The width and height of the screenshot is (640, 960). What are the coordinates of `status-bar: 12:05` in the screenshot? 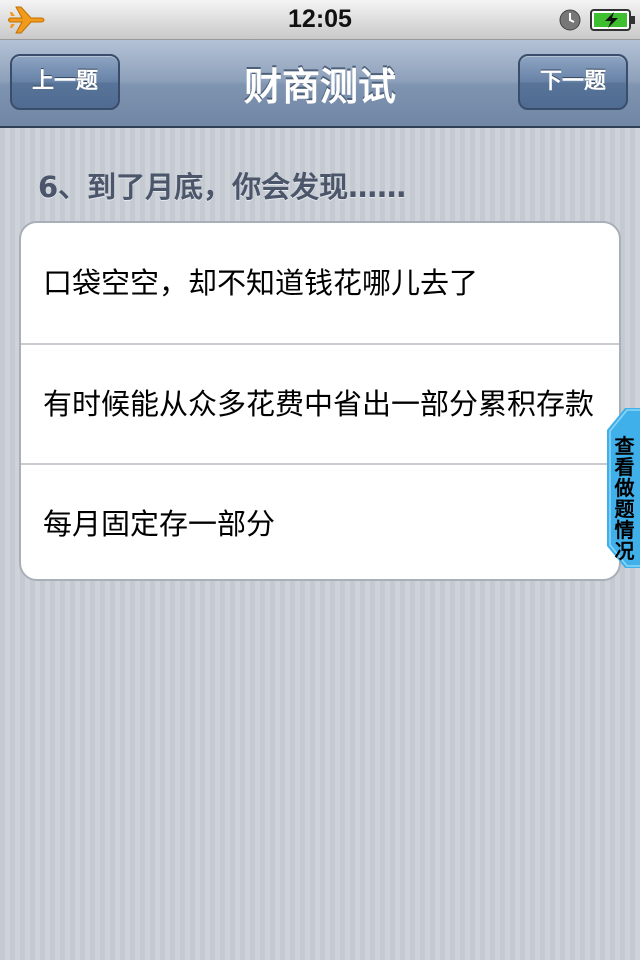 It's located at (320, 20).